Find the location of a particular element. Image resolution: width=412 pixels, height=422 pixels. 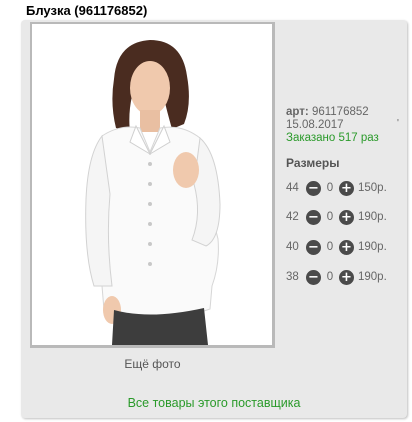

tick-mark: ' is located at coordinates (398, 123).